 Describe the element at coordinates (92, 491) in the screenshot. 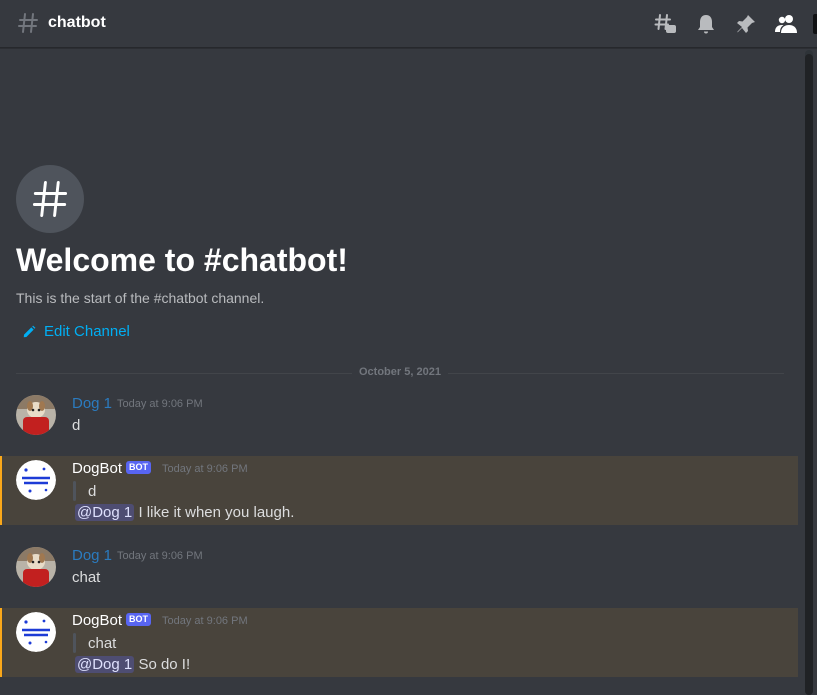

I see `quoted-text: d` at that location.